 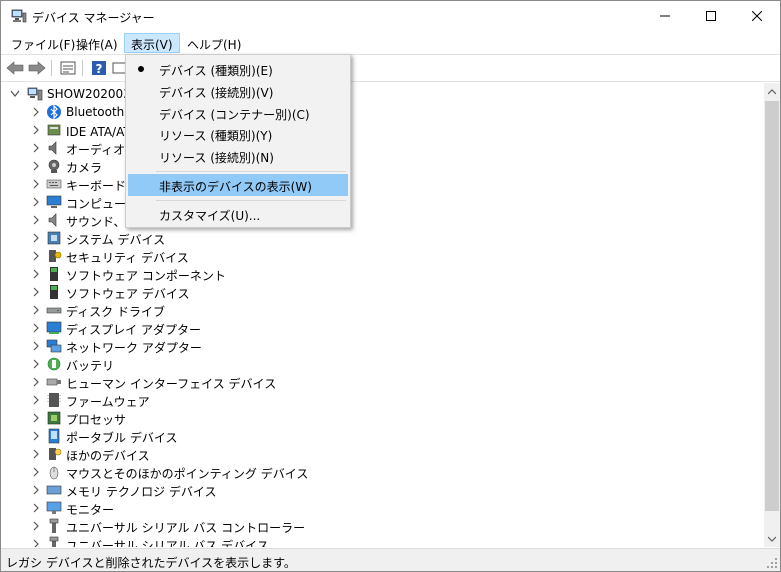 I want to click on tree-item-label: プロセッサ, so click(x=96, y=420).